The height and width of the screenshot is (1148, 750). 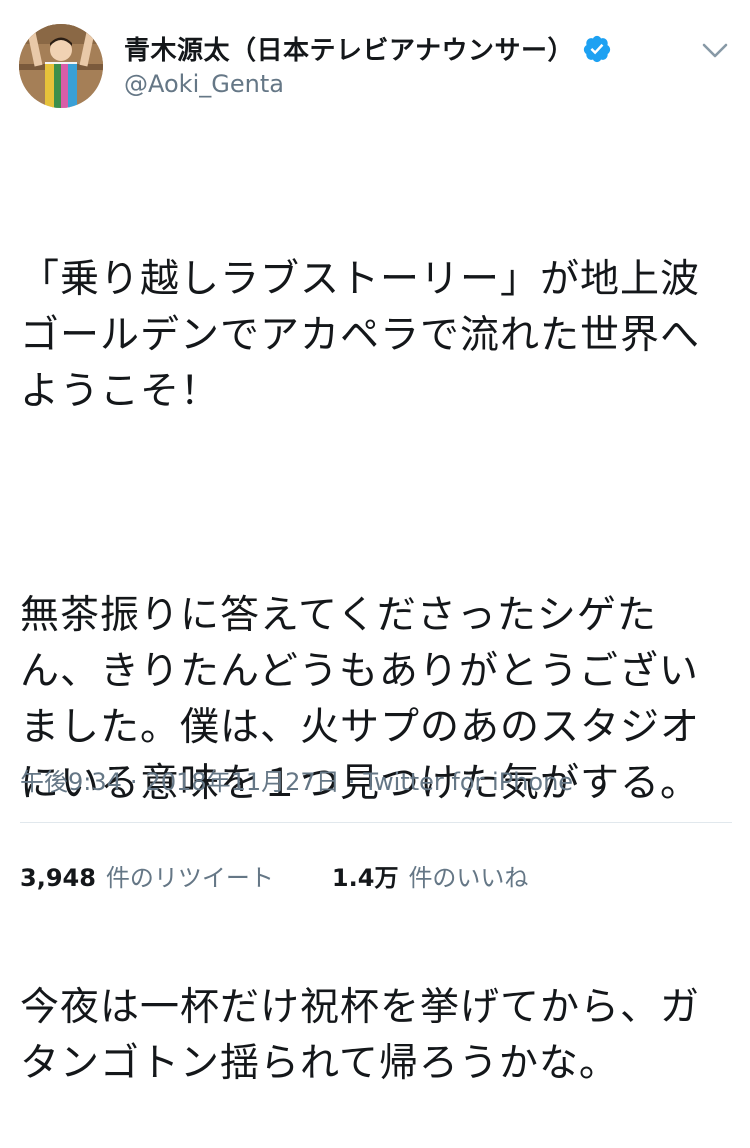 I want to click on tweet-metadata: 午後9:34 · 2018年11月27日 · Twitter for iPhone, so click(x=296, y=779).